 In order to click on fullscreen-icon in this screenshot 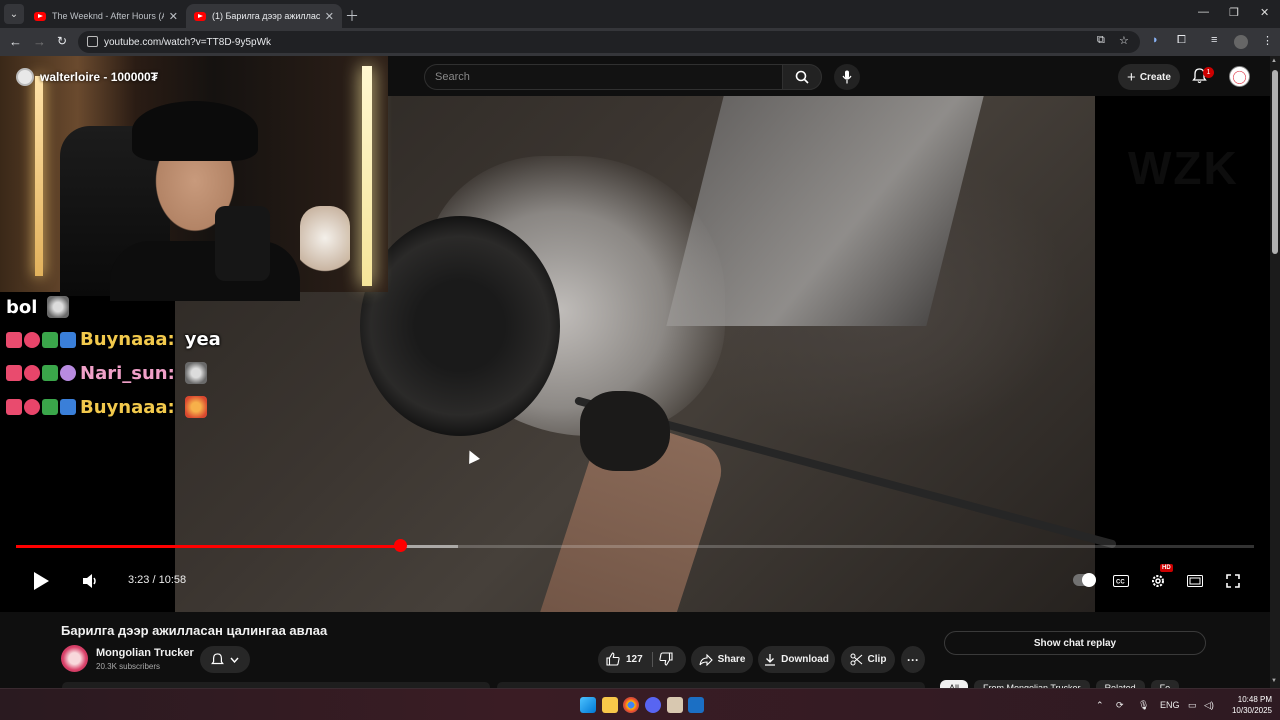, I will do `click(1233, 581)`.